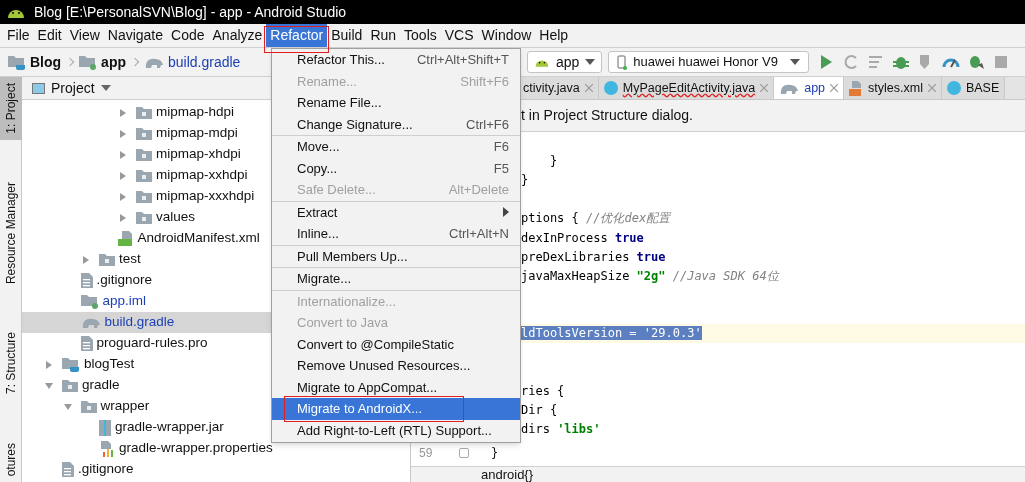 The image size is (1025, 482). What do you see at coordinates (554, 35) in the screenshot?
I see `menu-bar-item: Help` at bounding box center [554, 35].